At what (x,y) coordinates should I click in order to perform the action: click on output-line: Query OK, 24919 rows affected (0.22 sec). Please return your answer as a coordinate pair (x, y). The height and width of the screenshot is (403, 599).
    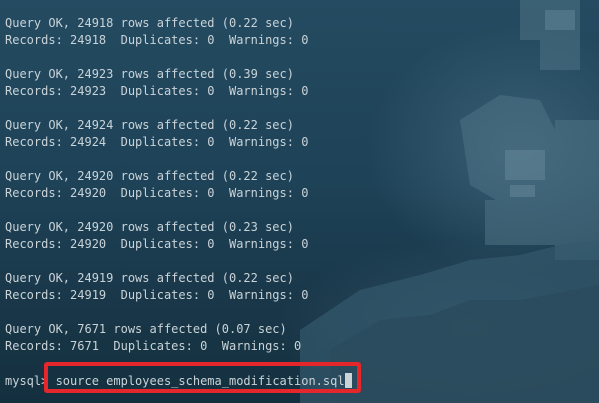
    Looking at the image, I should click on (149, 278).